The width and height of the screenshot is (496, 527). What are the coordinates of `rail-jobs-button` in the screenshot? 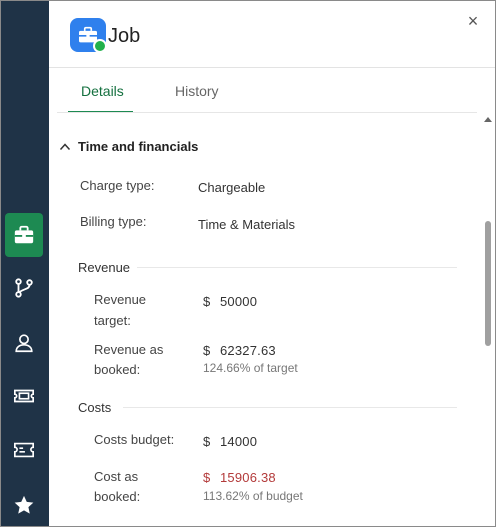 It's located at (24, 235).